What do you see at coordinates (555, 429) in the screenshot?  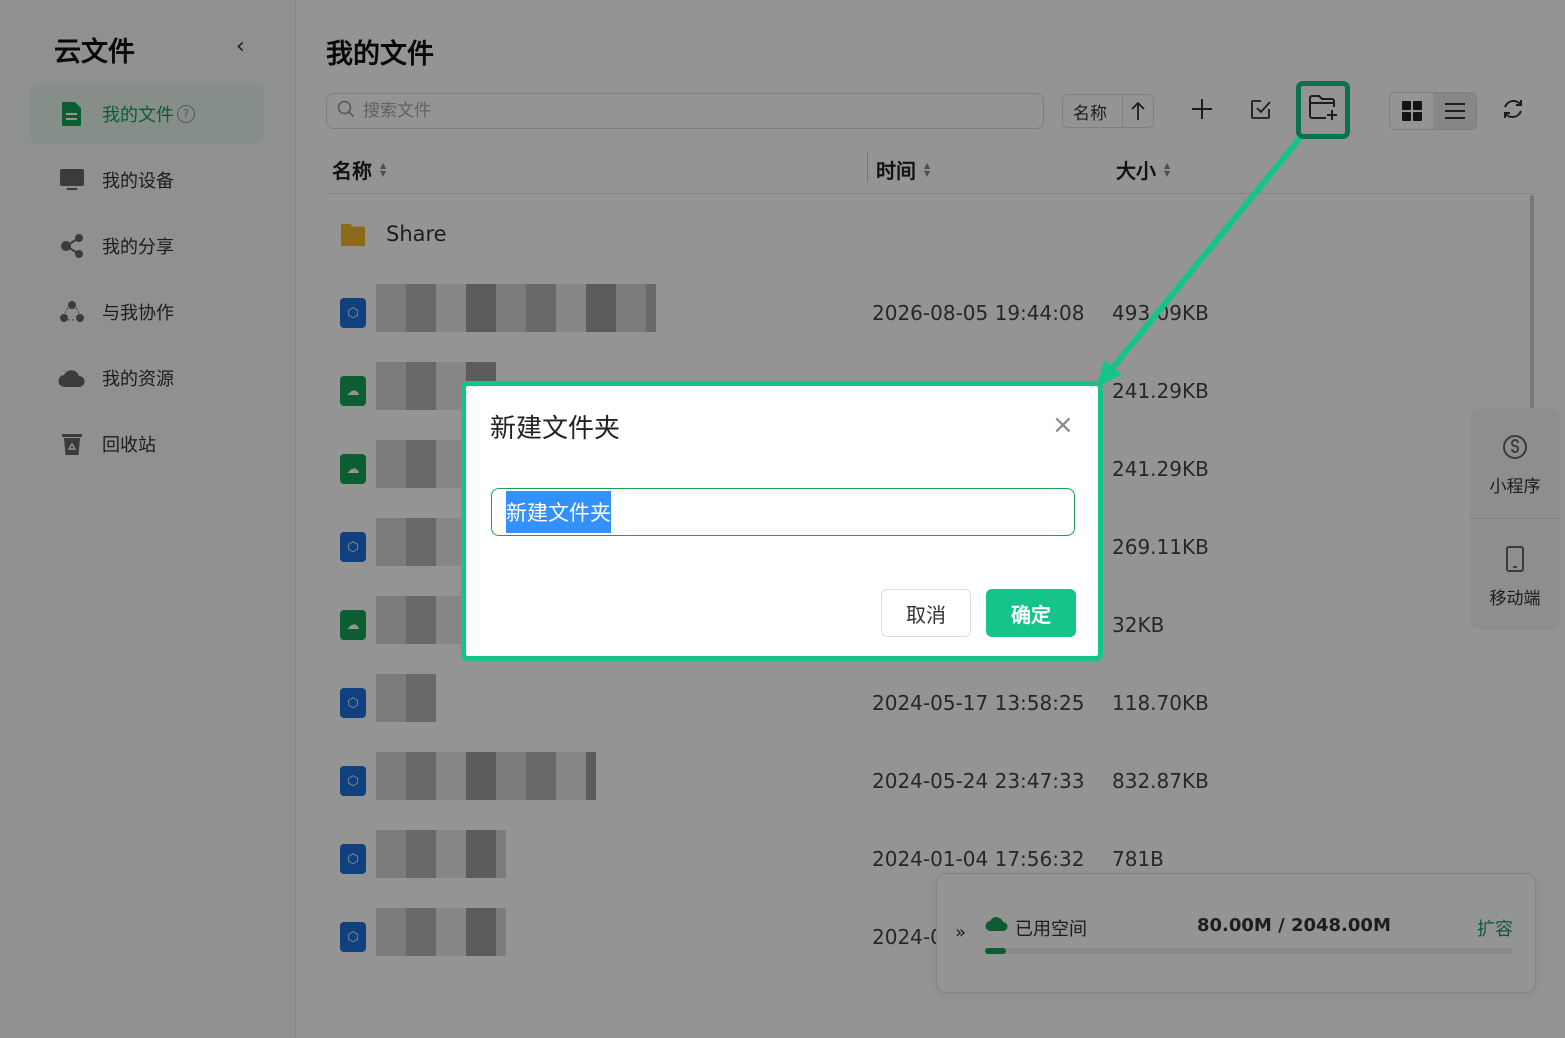 I see `dialog-title: 新建文件夹` at bounding box center [555, 429].